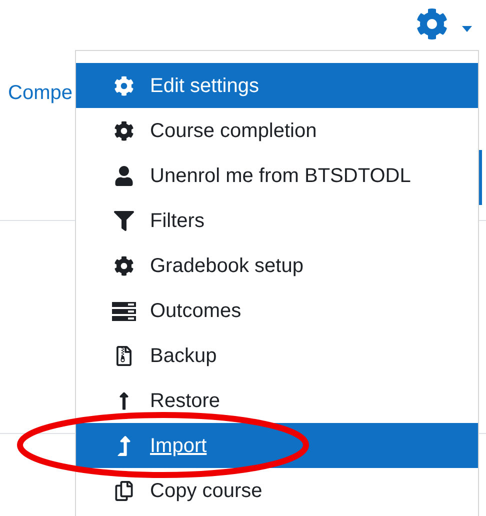 The image size is (486, 516). I want to click on menu-item: Edit settings, so click(277, 85).